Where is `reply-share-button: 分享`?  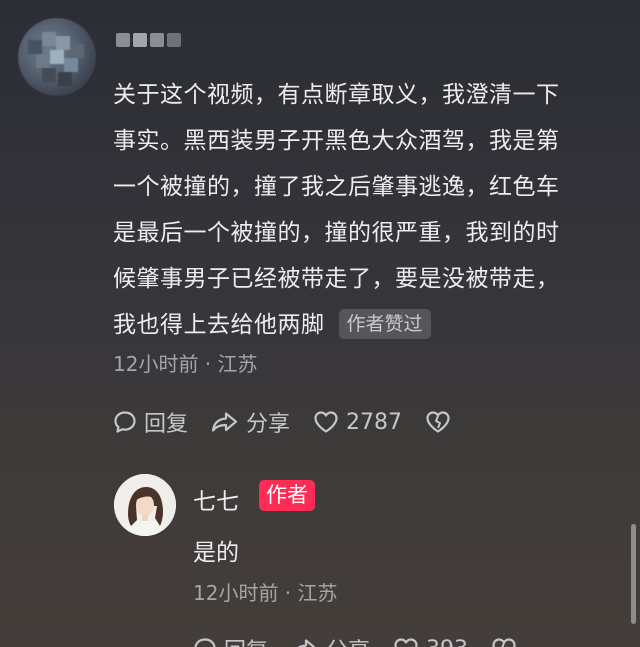 reply-share-button: 分享 is located at coordinates (330, 640).